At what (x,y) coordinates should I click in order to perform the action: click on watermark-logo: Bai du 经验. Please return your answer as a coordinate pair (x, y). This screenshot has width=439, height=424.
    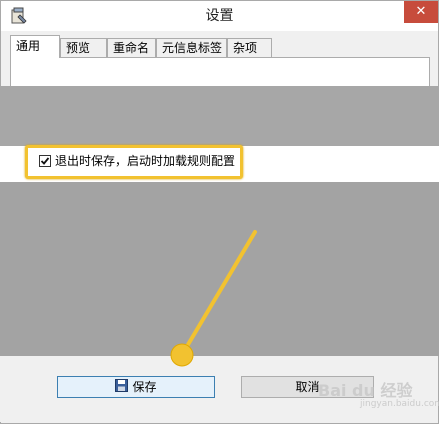
    Looking at the image, I should click on (365, 390).